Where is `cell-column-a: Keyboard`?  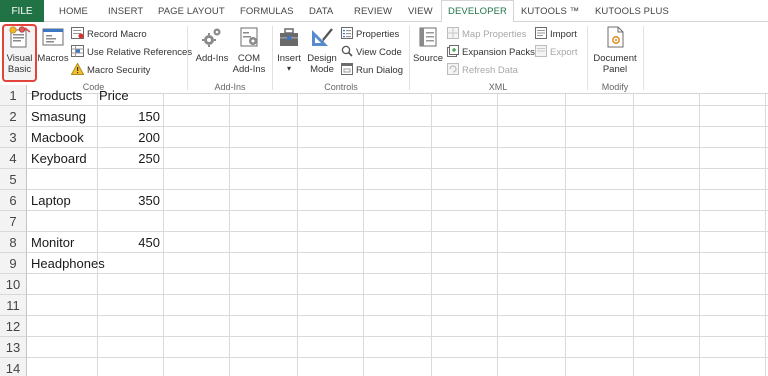 cell-column-a: Keyboard is located at coordinates (59, 158).